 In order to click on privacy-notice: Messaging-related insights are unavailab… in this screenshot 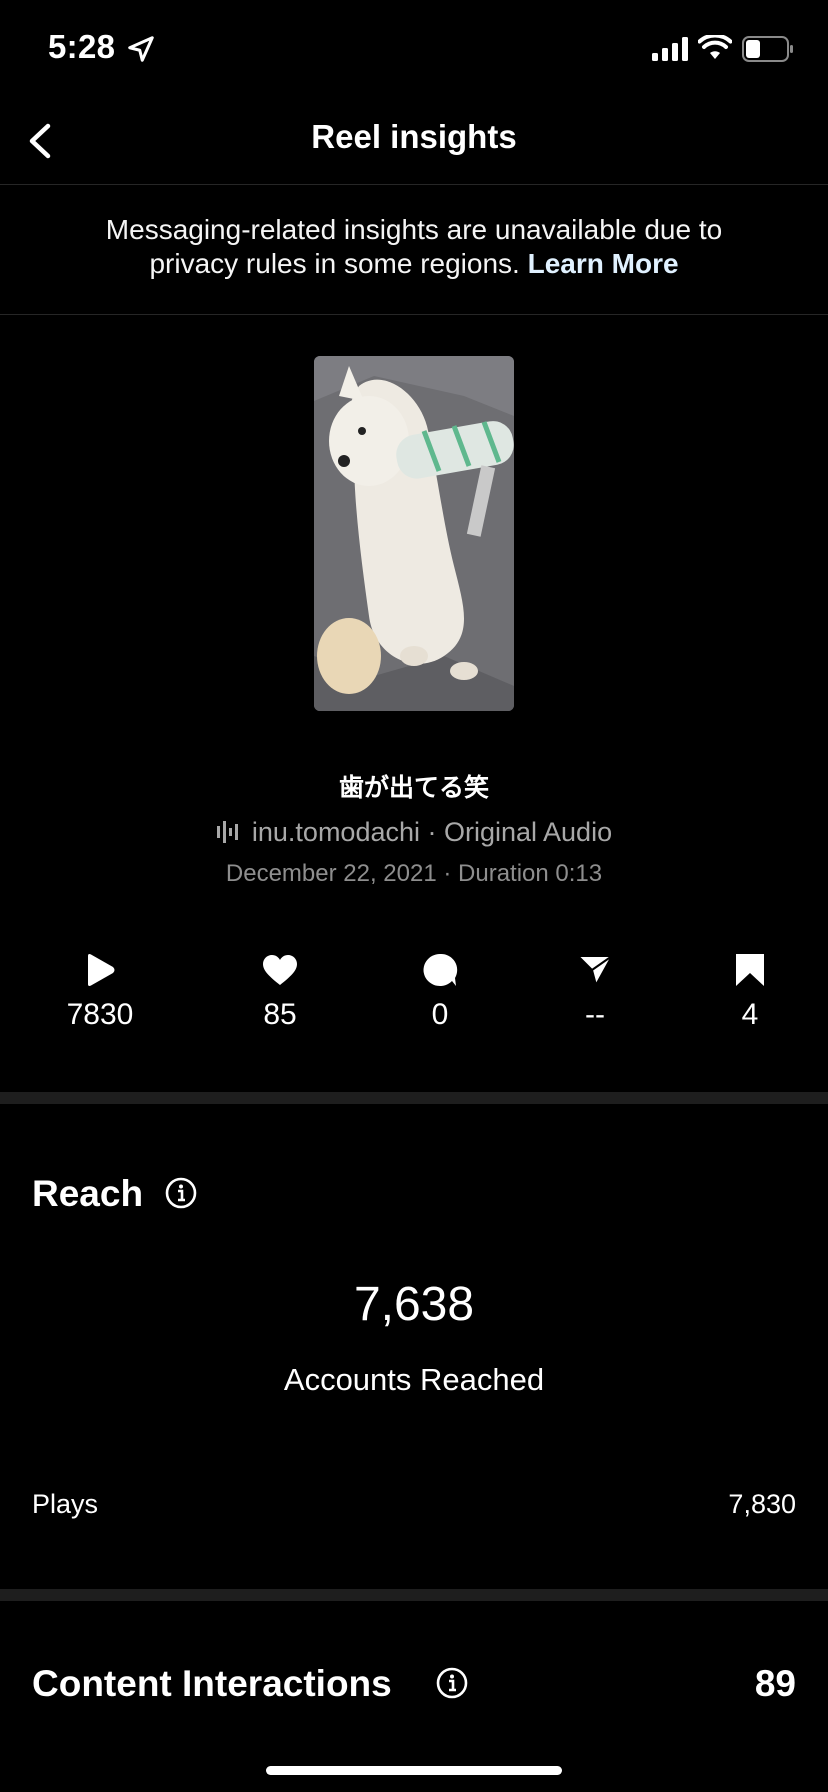, I will do `click(414, 247)`.